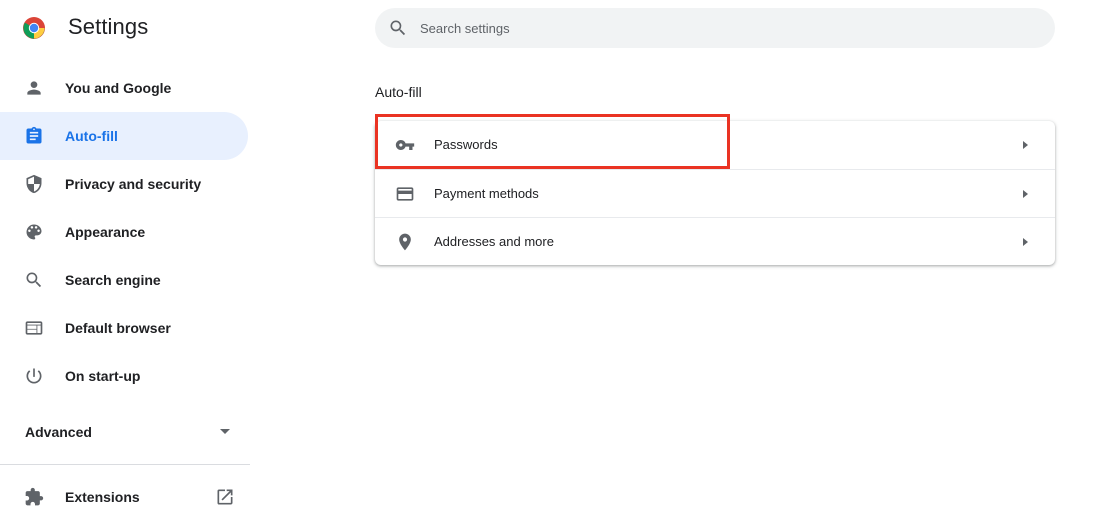  What do you see at coordinates (486, 193) in the screenshot?
I see `row-label: Payment methods` at bounding box center [486, 193].